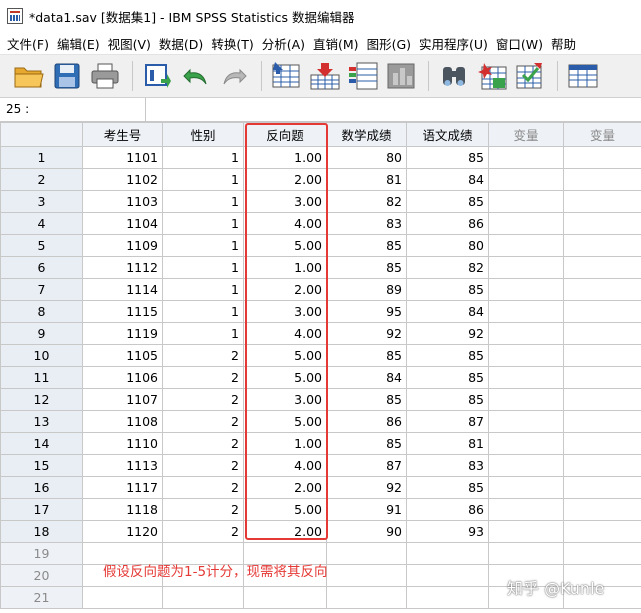 This screenshot has height=613, width=641. What do you see at coordinates (41, 201) in the screenshot?
I see `row-number: 3` at bounding box center [41, 201].